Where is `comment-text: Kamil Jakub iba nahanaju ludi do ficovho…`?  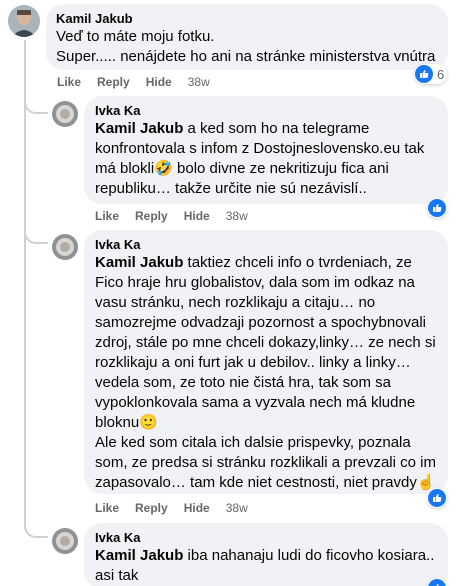
comment-text: Kamil Jakub iba nahanaju ludi do ficovho… is located at coordinates (265, 565).